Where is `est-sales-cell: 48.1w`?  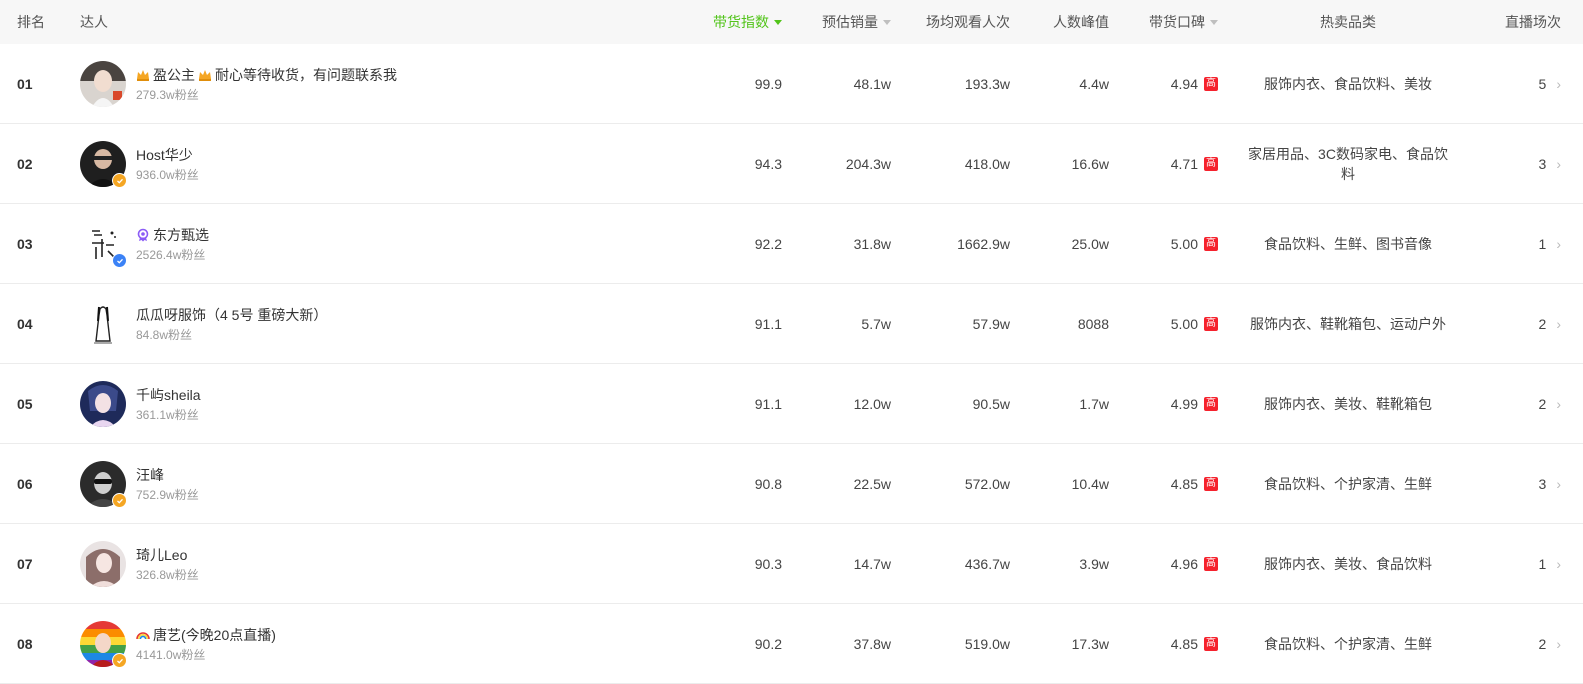 est-sales-cell: 48.1w is located at coordinates (872, 84).